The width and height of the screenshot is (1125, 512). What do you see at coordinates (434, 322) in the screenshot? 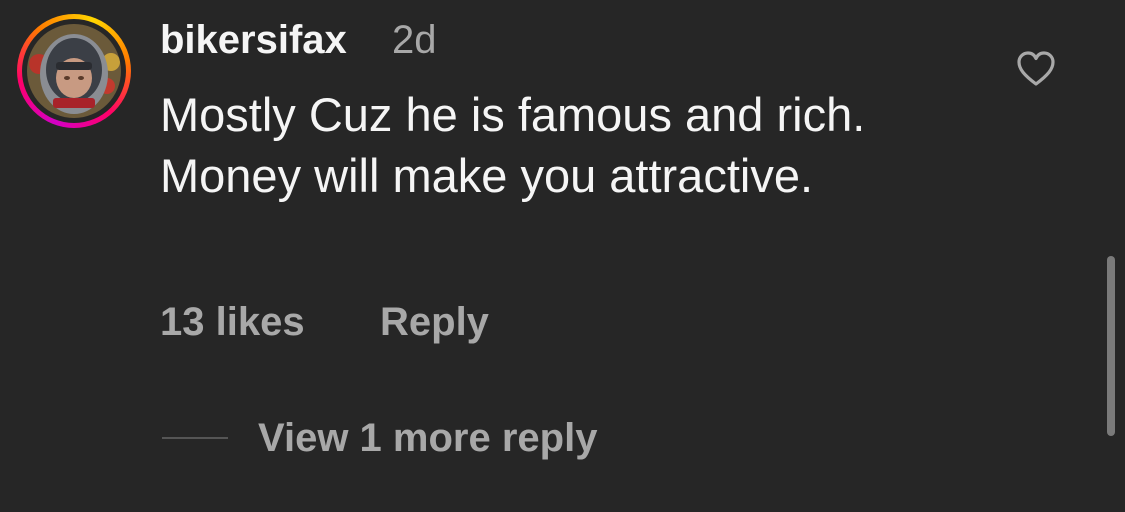
I see `reply-button: Reply` at bounding box center [434, 322].